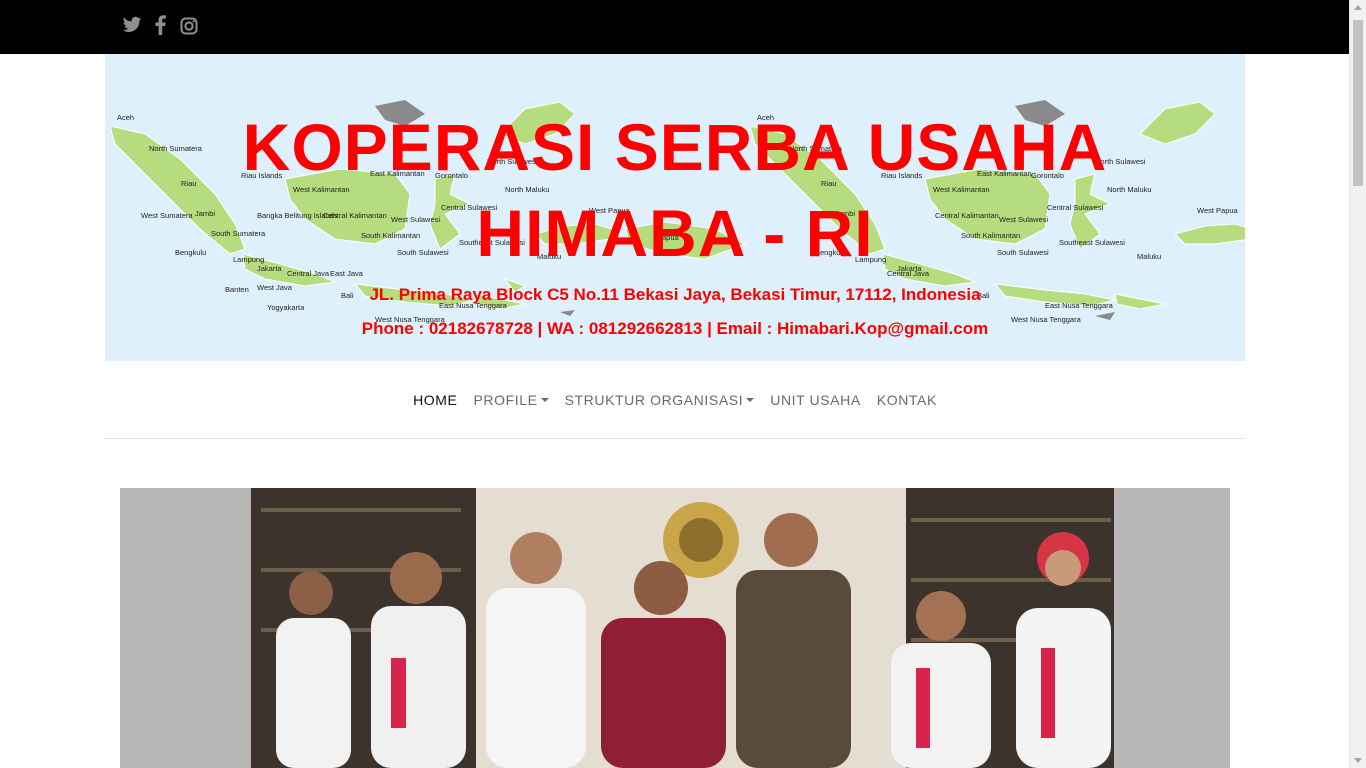 Image resolution: width=1366 pixels, height=768 pixels. I want to click on nav-item-label: PROFILE, so click(505, 399).